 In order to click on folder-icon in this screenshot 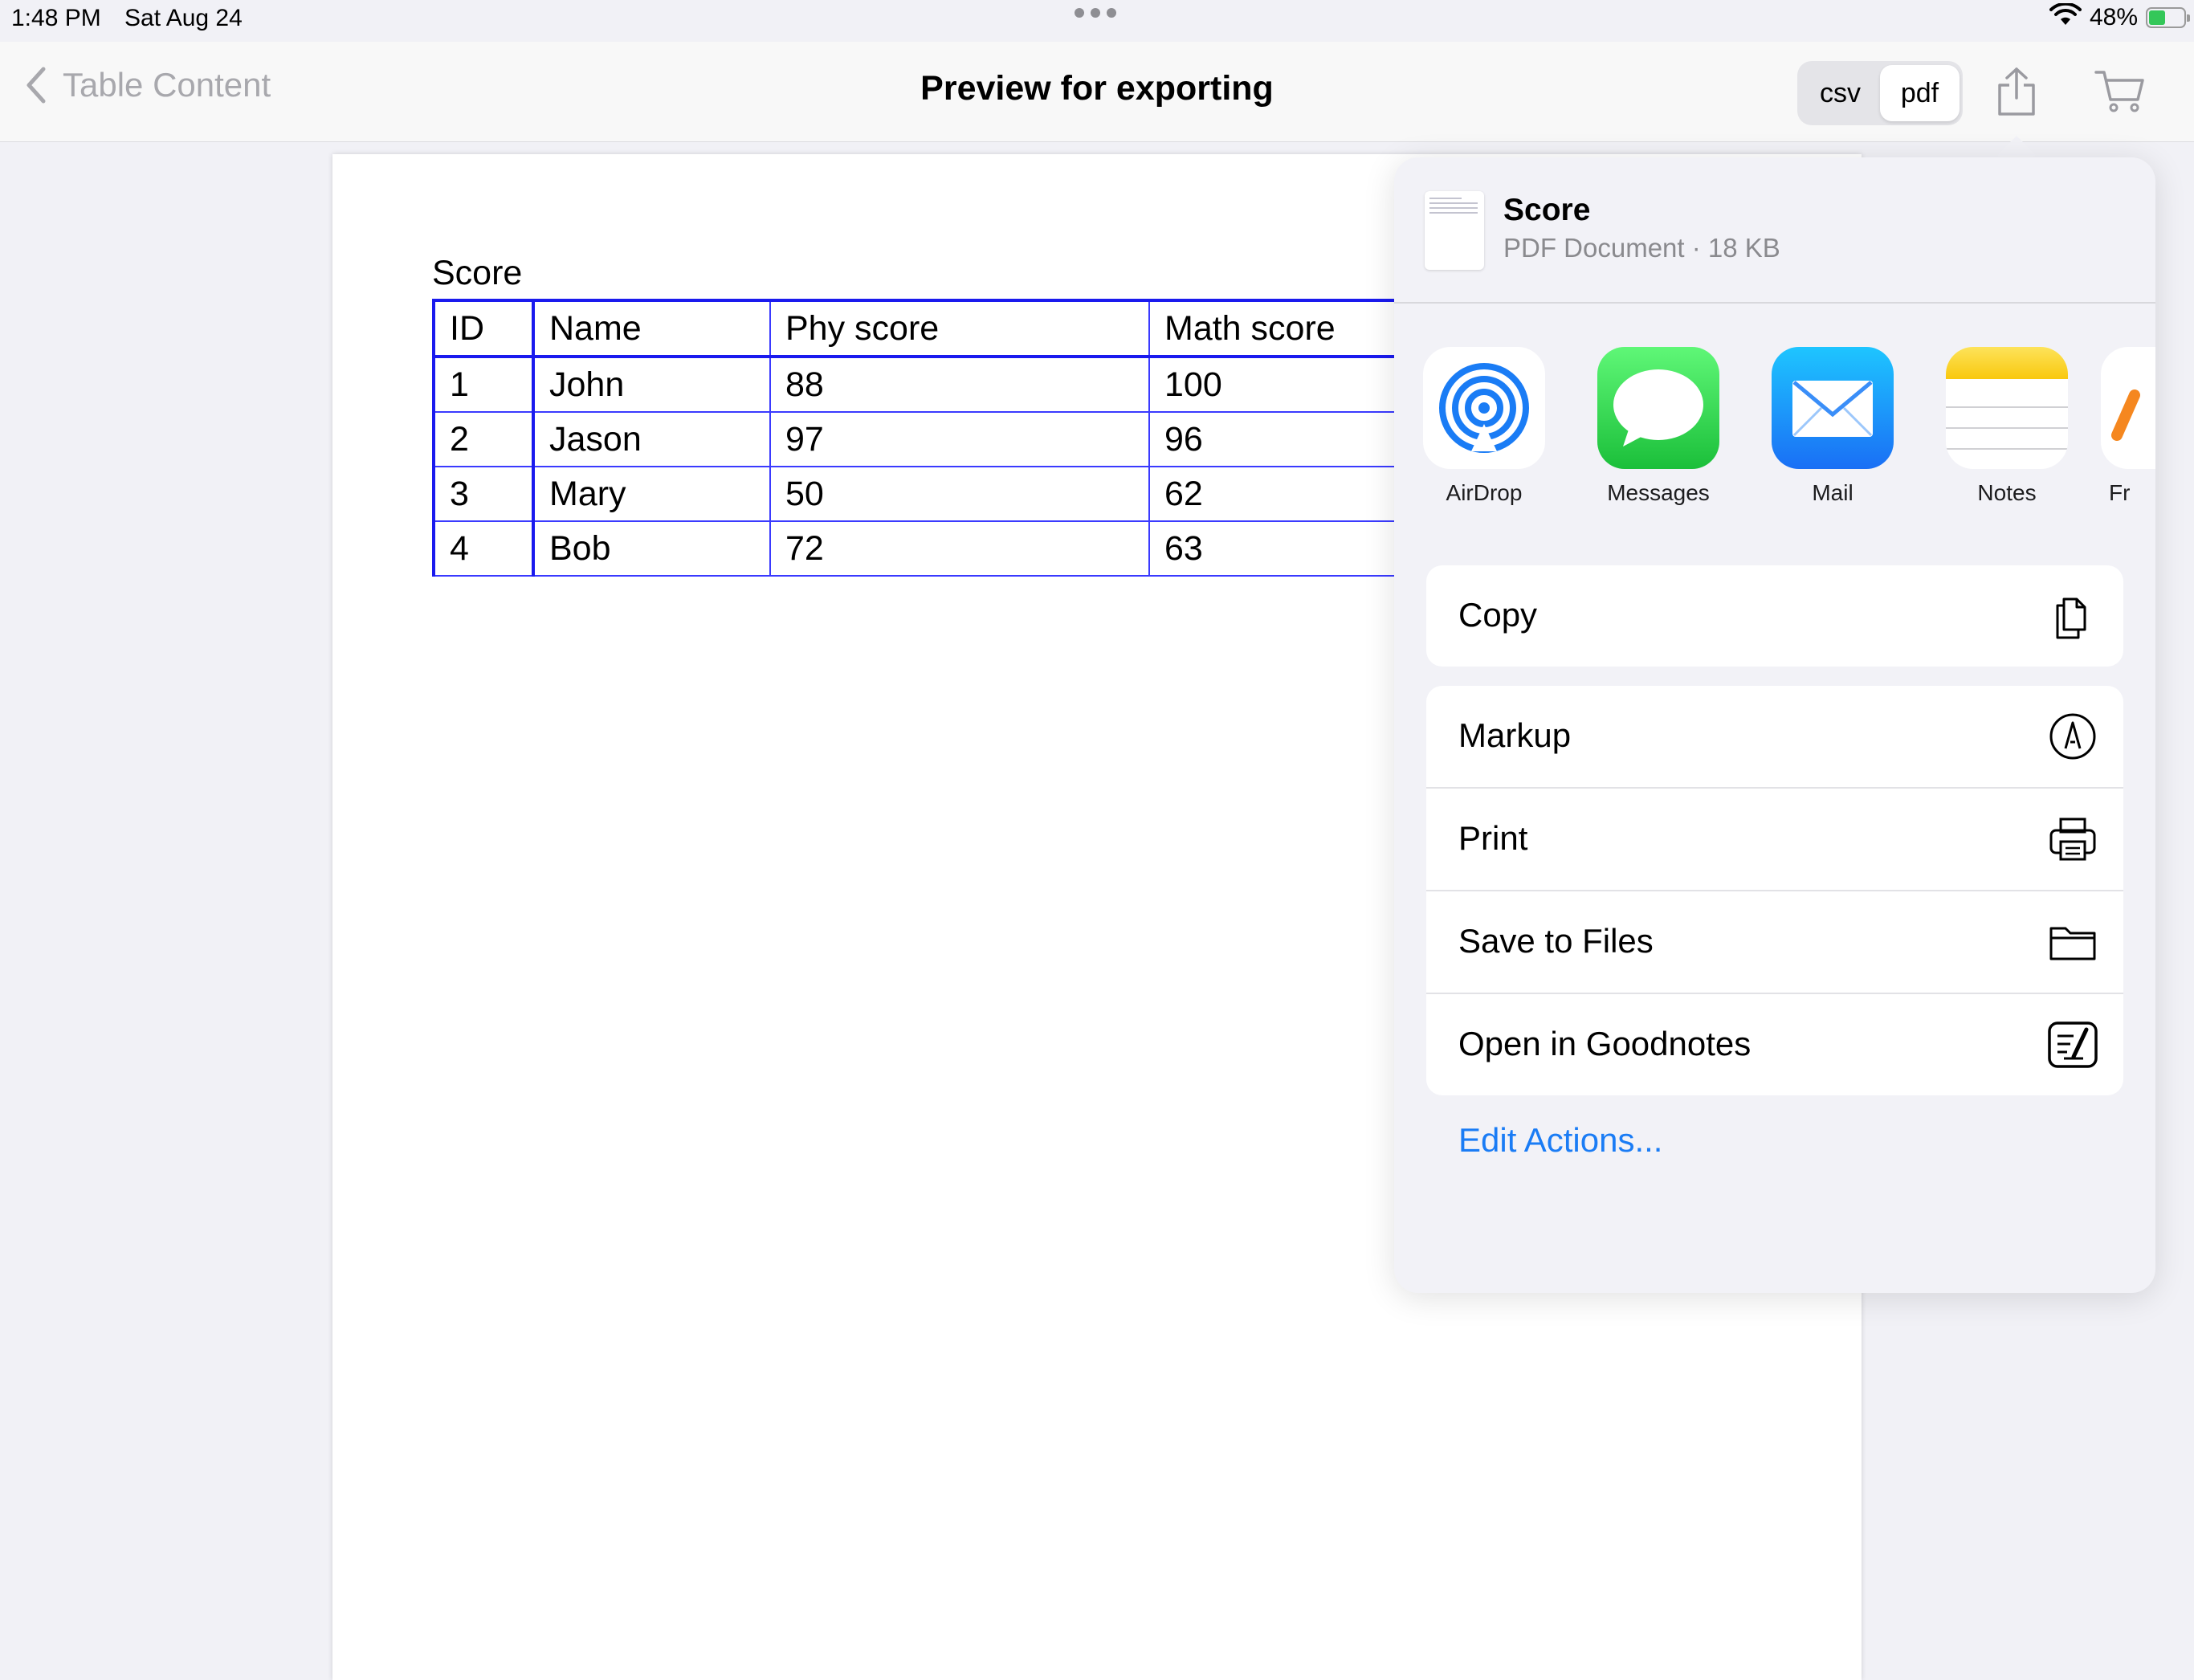, I will do `click(2072, 944)`.